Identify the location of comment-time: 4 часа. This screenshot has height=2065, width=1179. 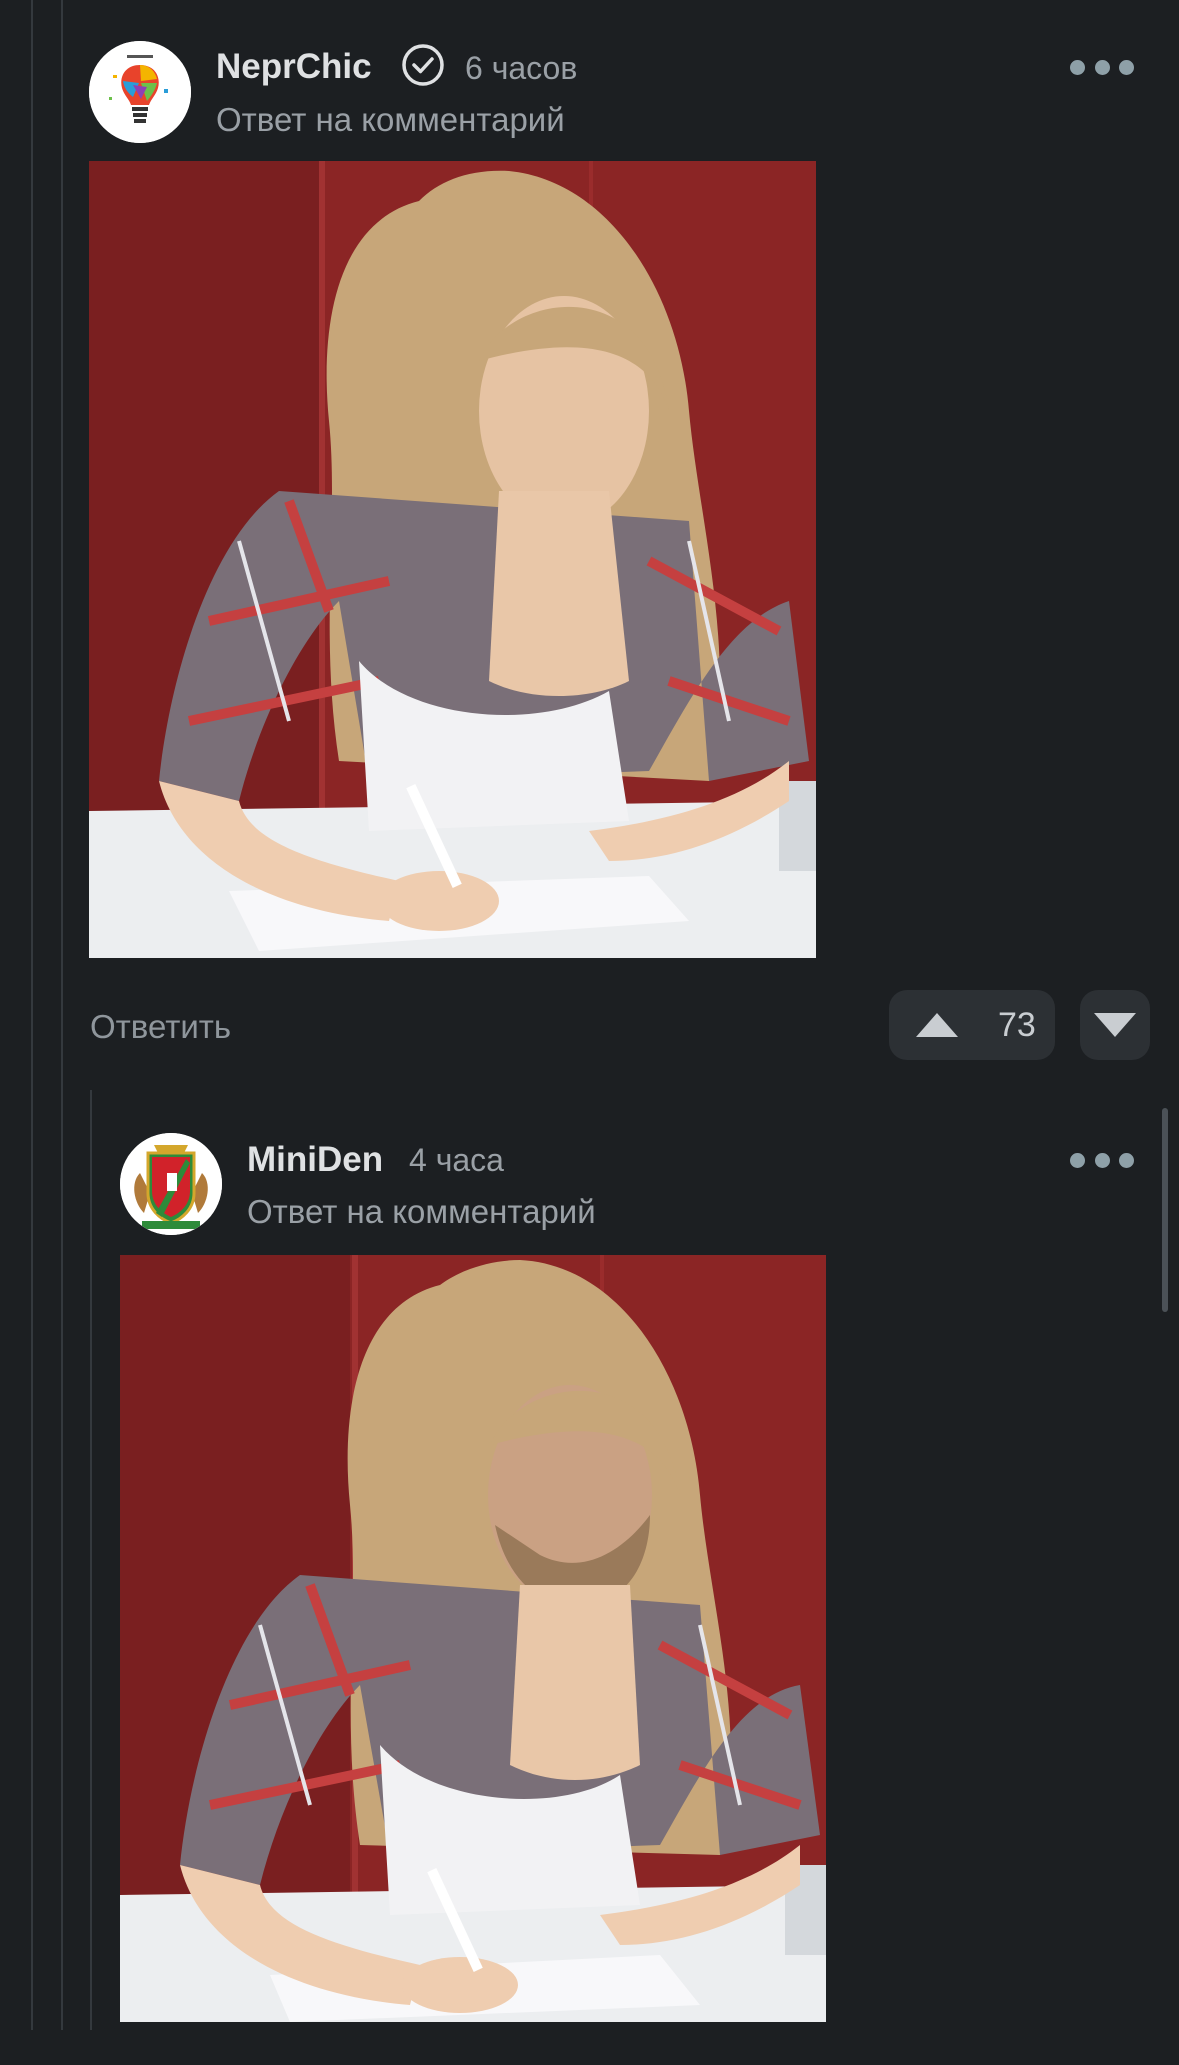
(456, 1160).